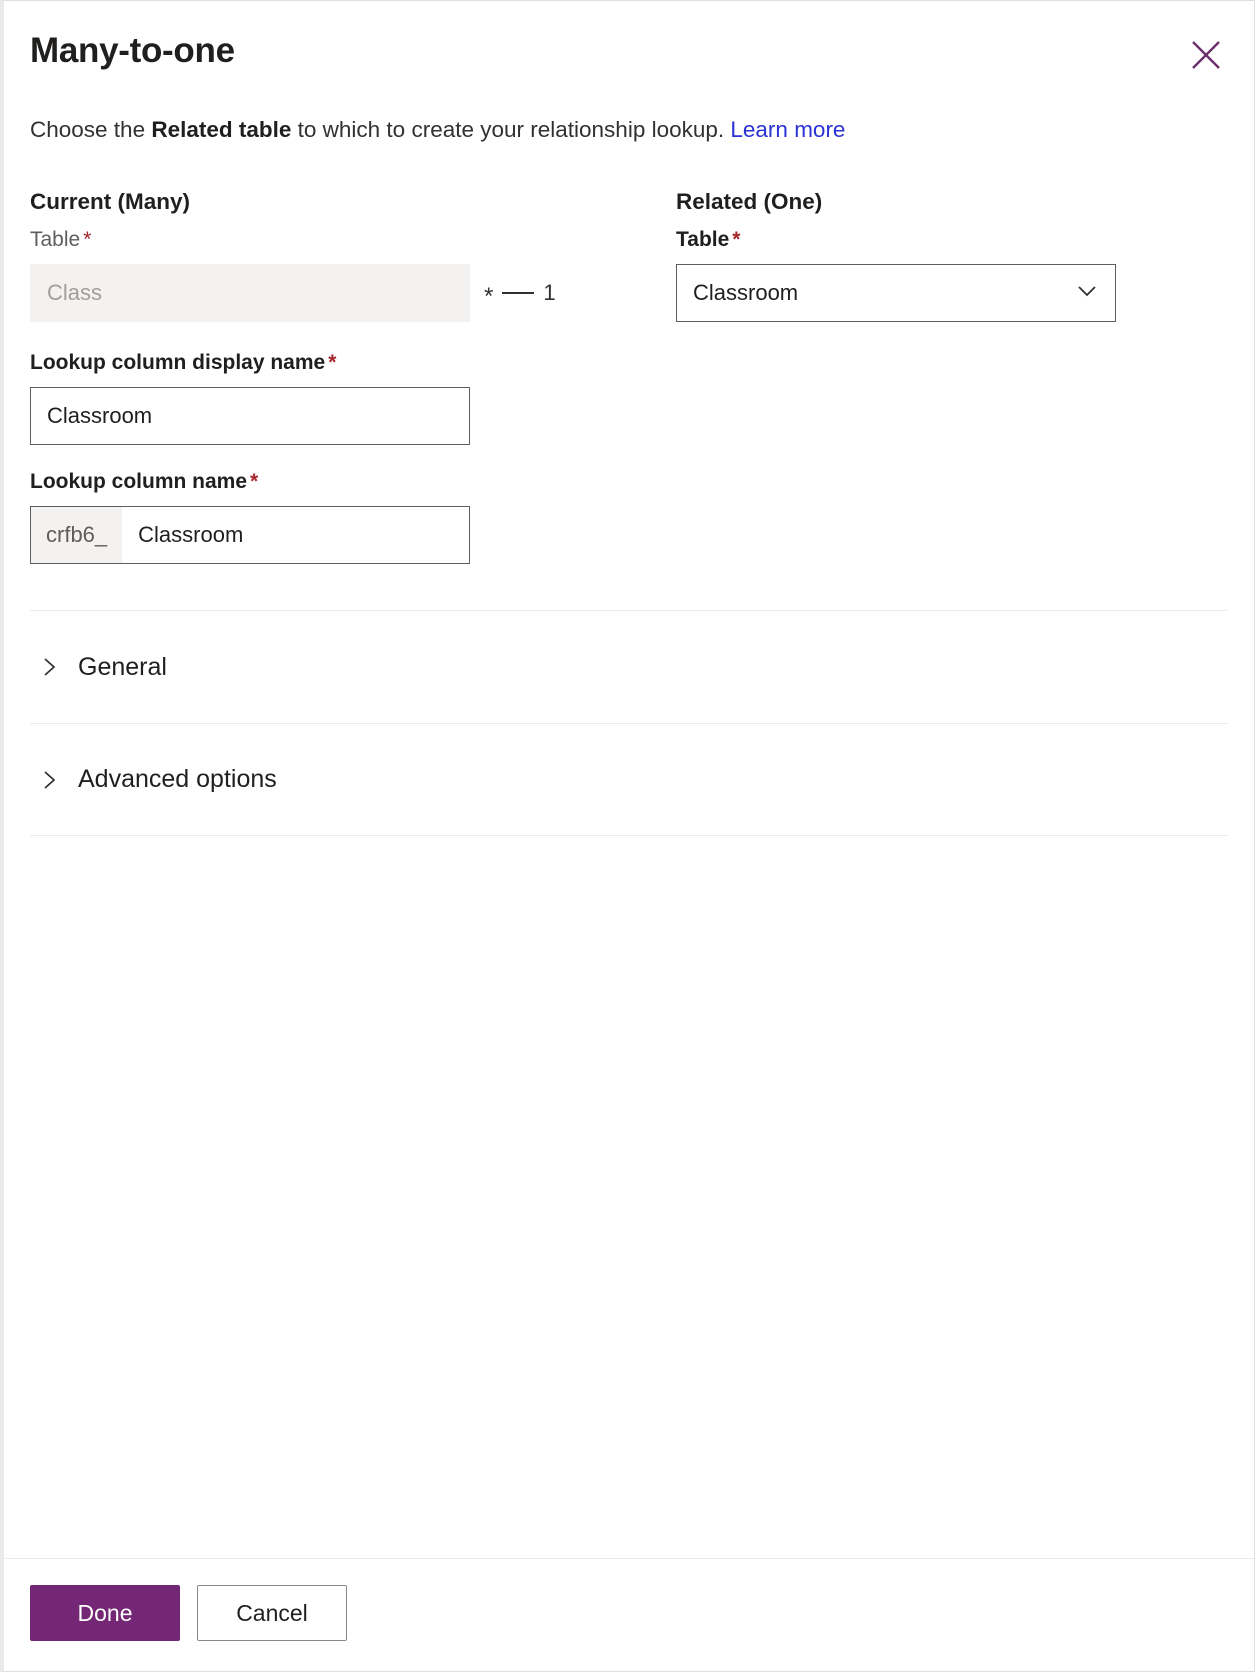 Image resolution: width=1255 pixels, height=1672 pixels. I want to click on current-group-title: Current (Many), so click(110, 201).